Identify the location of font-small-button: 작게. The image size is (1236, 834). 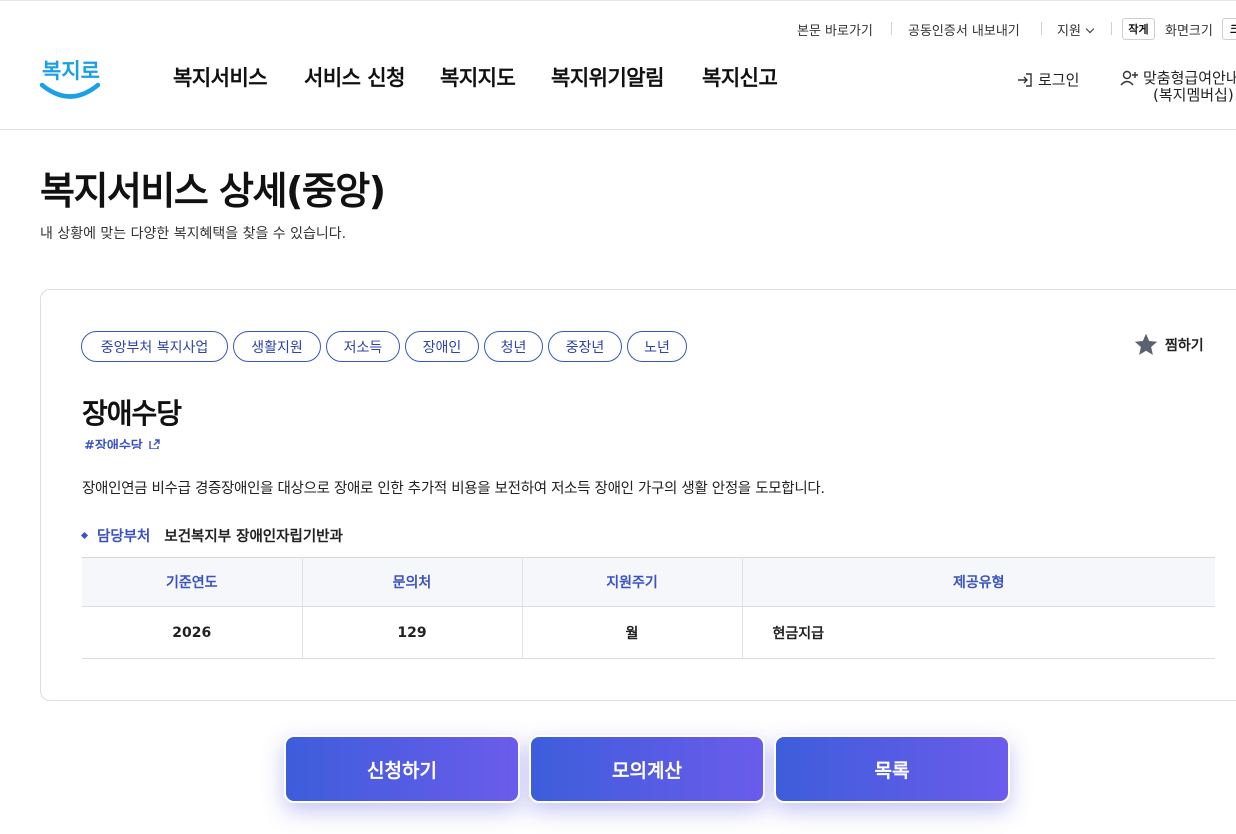
(1138, 29).